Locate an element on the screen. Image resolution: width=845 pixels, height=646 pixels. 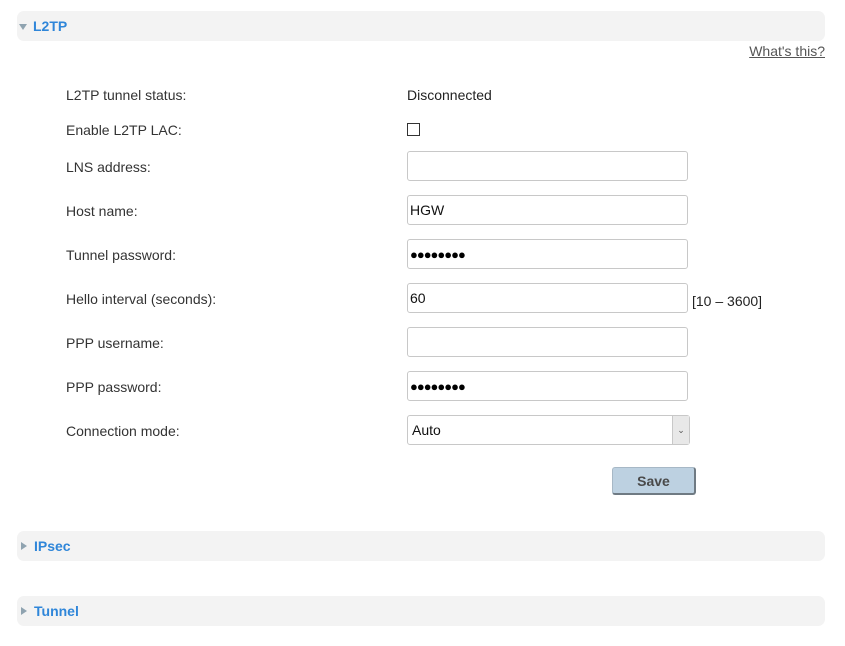
lns-address-input is located at coordinates (547, 166).